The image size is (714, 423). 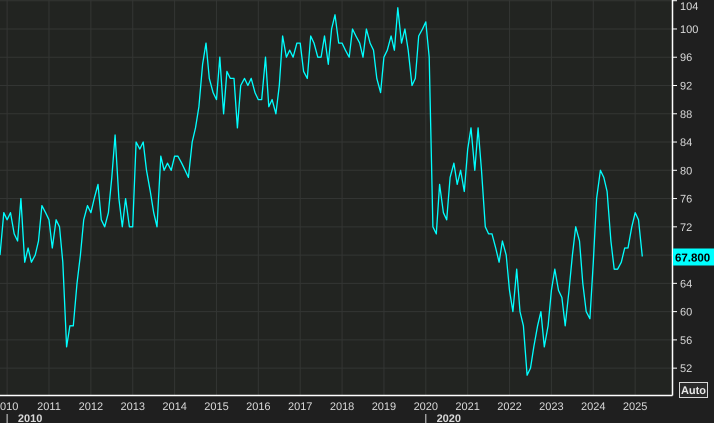 I want to click on axis-label: 2025, so click(x=635, y=407).